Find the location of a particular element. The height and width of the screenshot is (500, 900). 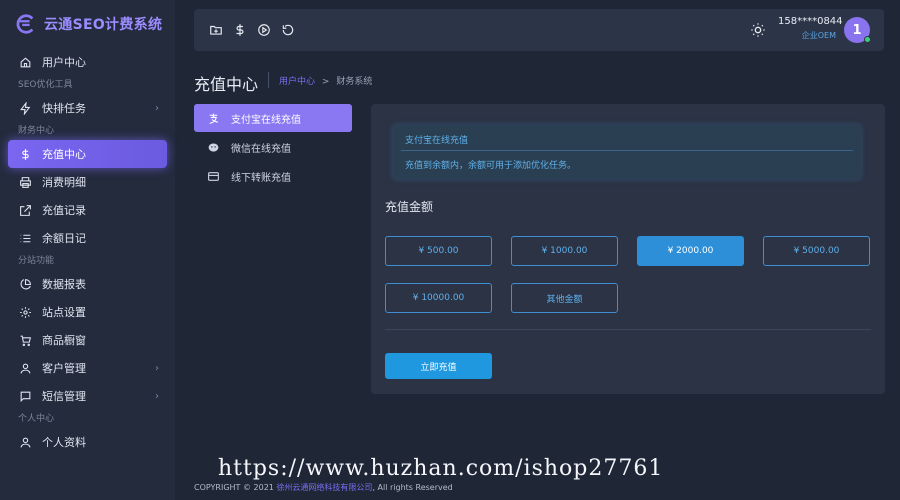

user-info: 158****0844 企业OEM is located at coordinates (810, 28).